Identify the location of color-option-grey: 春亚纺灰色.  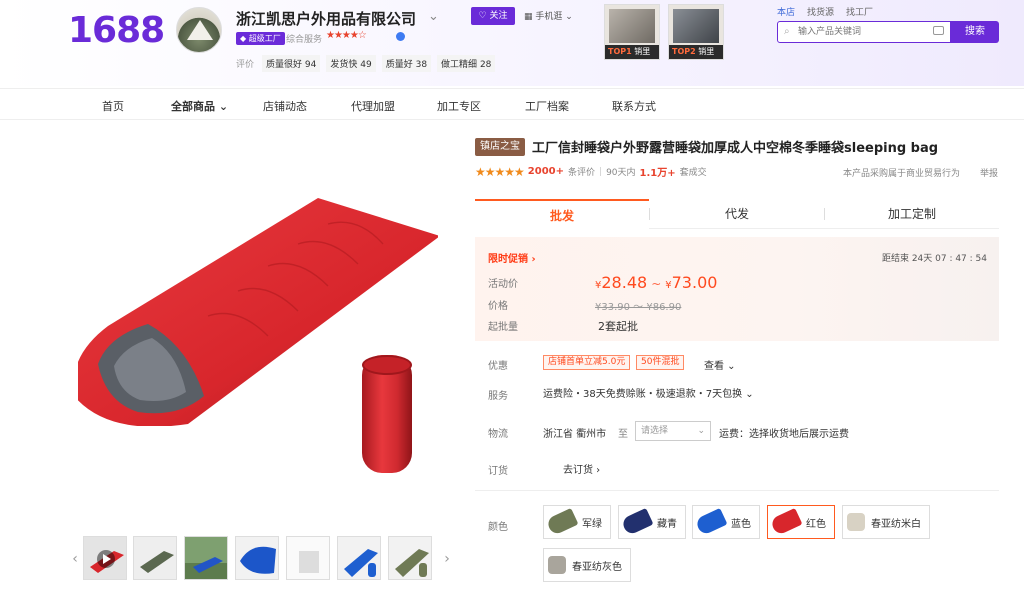
(587, 565).